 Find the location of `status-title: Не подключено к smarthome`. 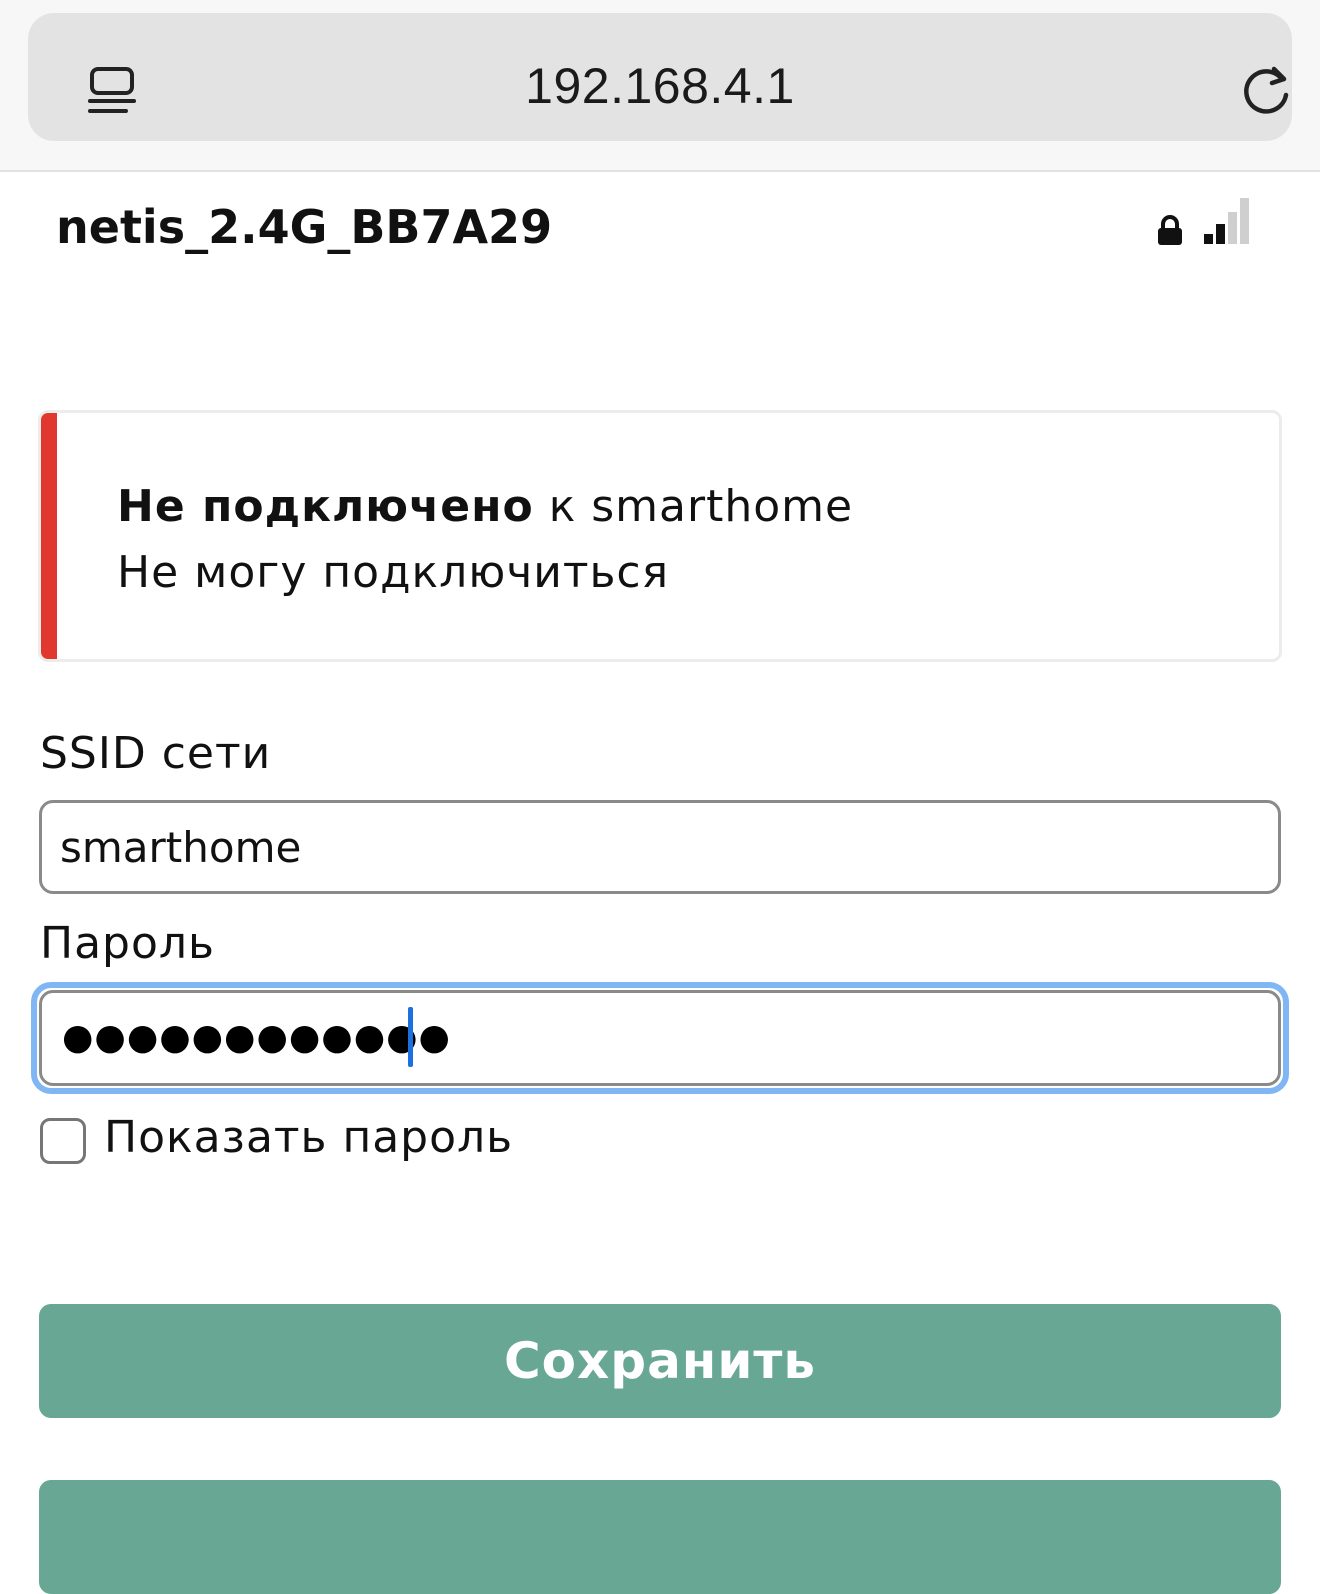

status-title: Не подключено к smarthome is located at coordinates (485, 506).